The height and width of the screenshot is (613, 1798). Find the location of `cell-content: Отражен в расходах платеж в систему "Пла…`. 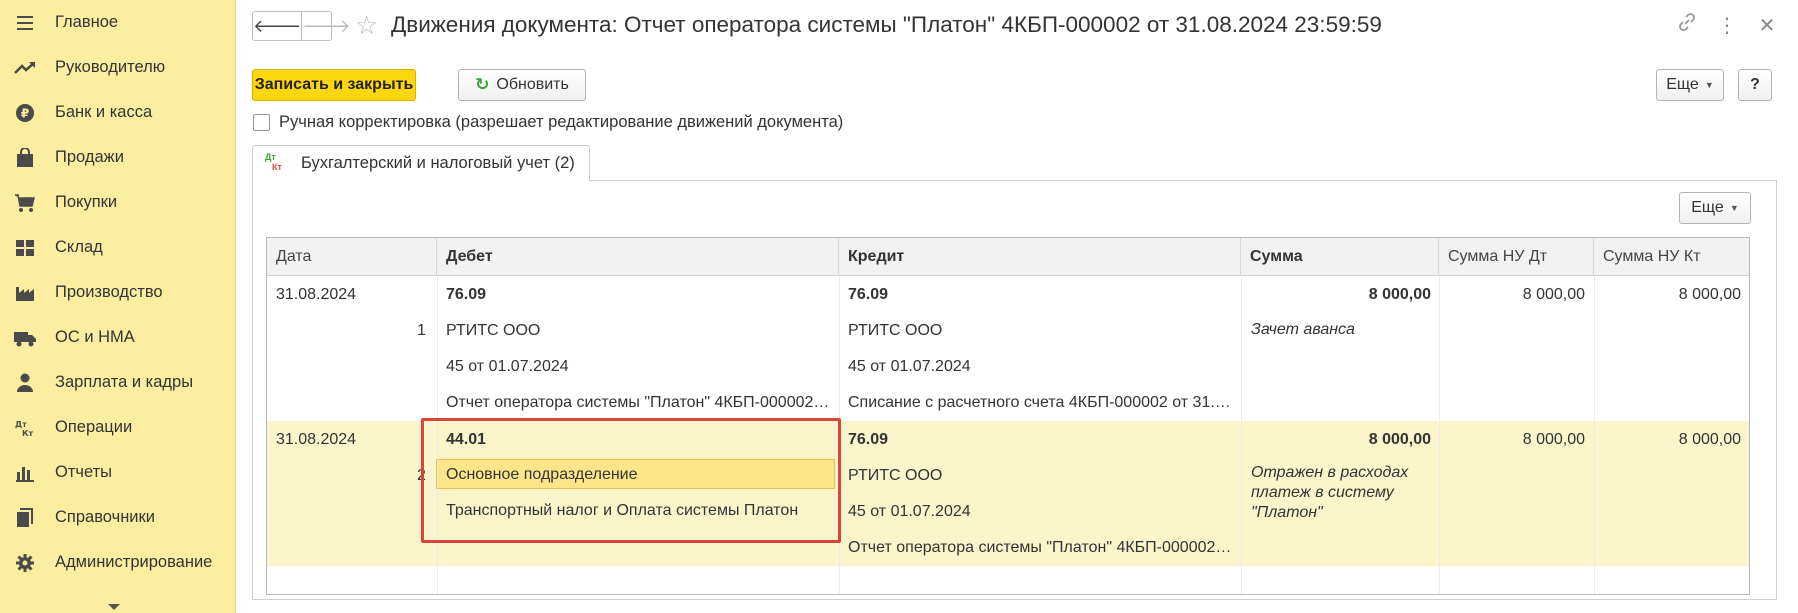

cell-content: Отражен в расходах платеж в систему "Пла… is located at coordinates (1330, 492).